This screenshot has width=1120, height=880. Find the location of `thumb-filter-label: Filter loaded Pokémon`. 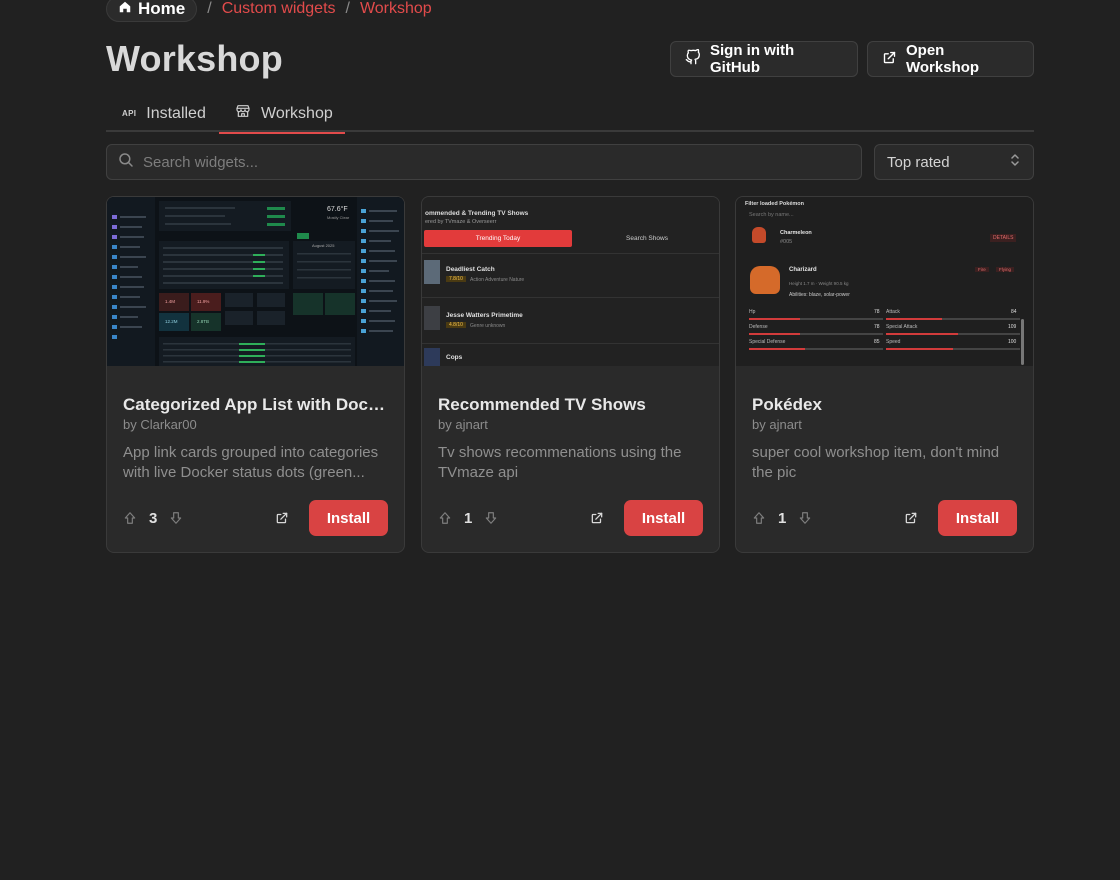

thumb-filter-label: Filter loaded Pokémon is located at coordinates (774, 204).